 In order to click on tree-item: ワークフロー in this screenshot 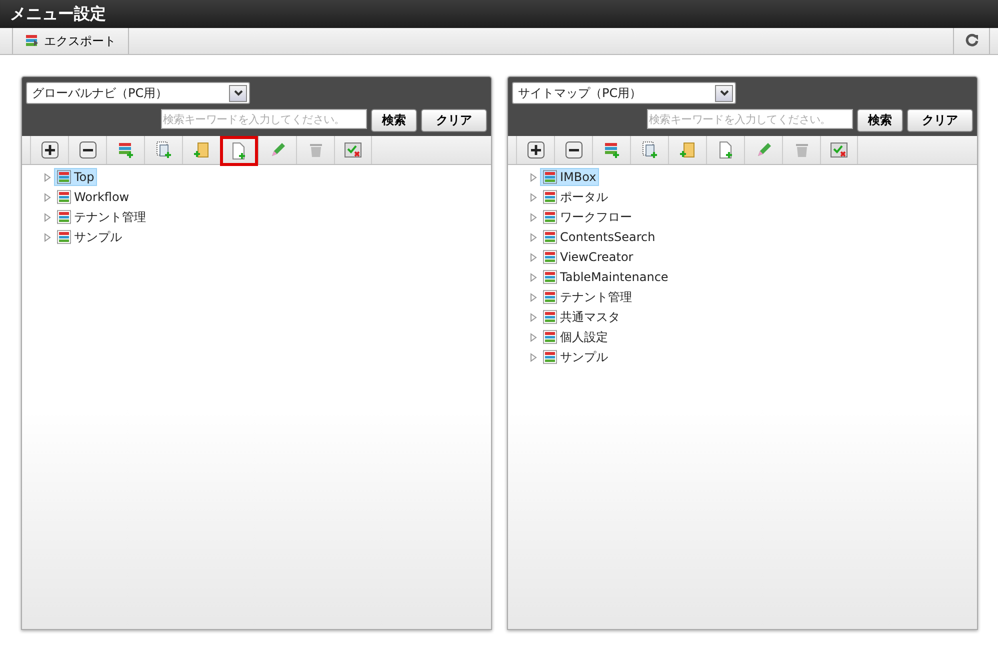, I will do `click(587, 217)`.